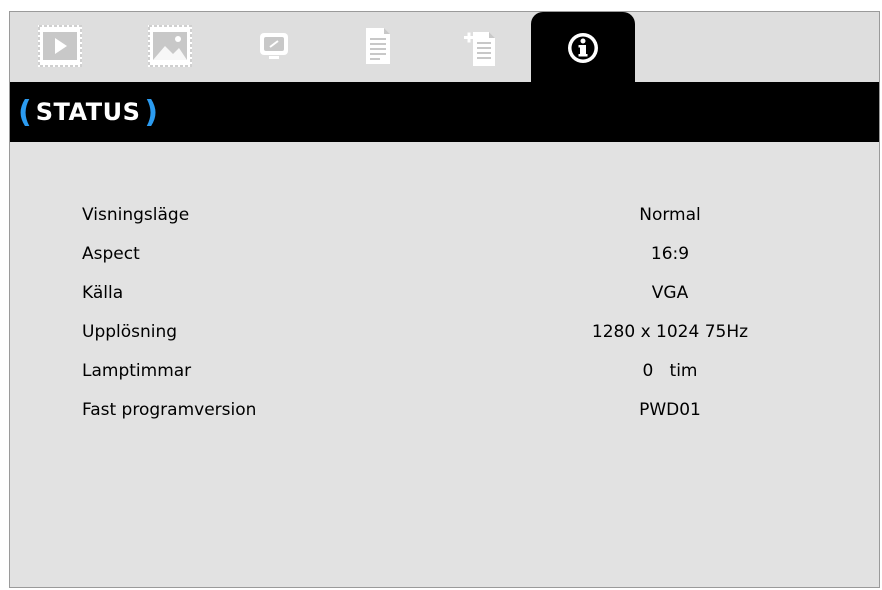  I want to click on tab-picture, so click(170, 46).